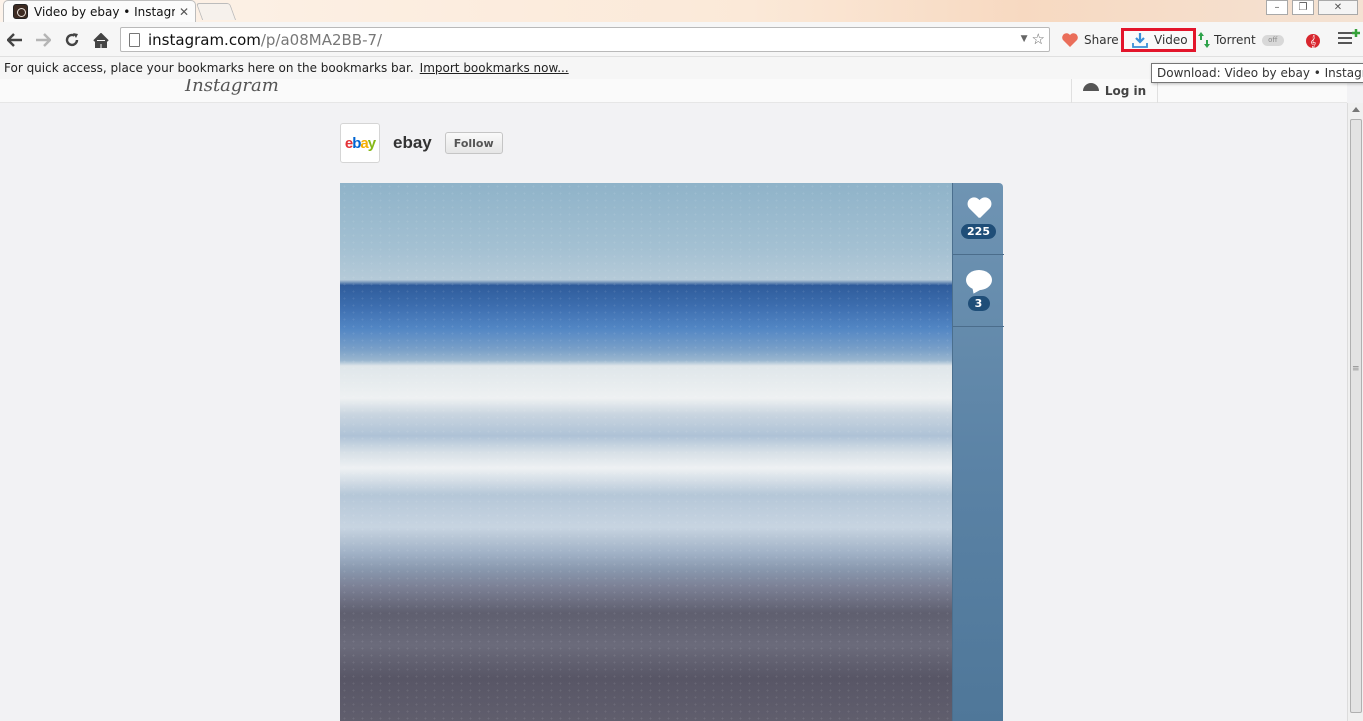 Image resolution: width=1363 pixels, height=721 pixels. I want to click on heart-share-icon, so click(1070, 40).